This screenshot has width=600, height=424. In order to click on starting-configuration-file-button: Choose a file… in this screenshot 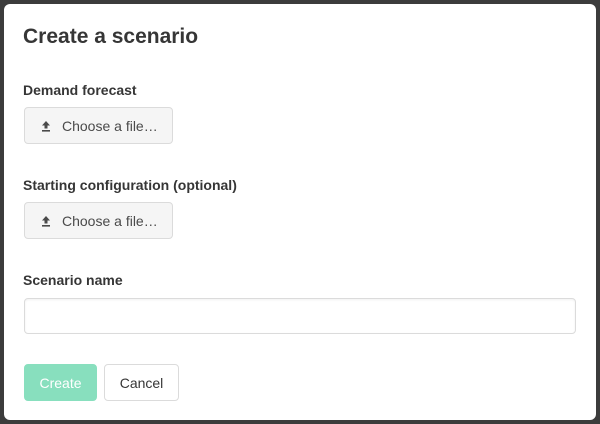, I will do `click(98, 220)`.